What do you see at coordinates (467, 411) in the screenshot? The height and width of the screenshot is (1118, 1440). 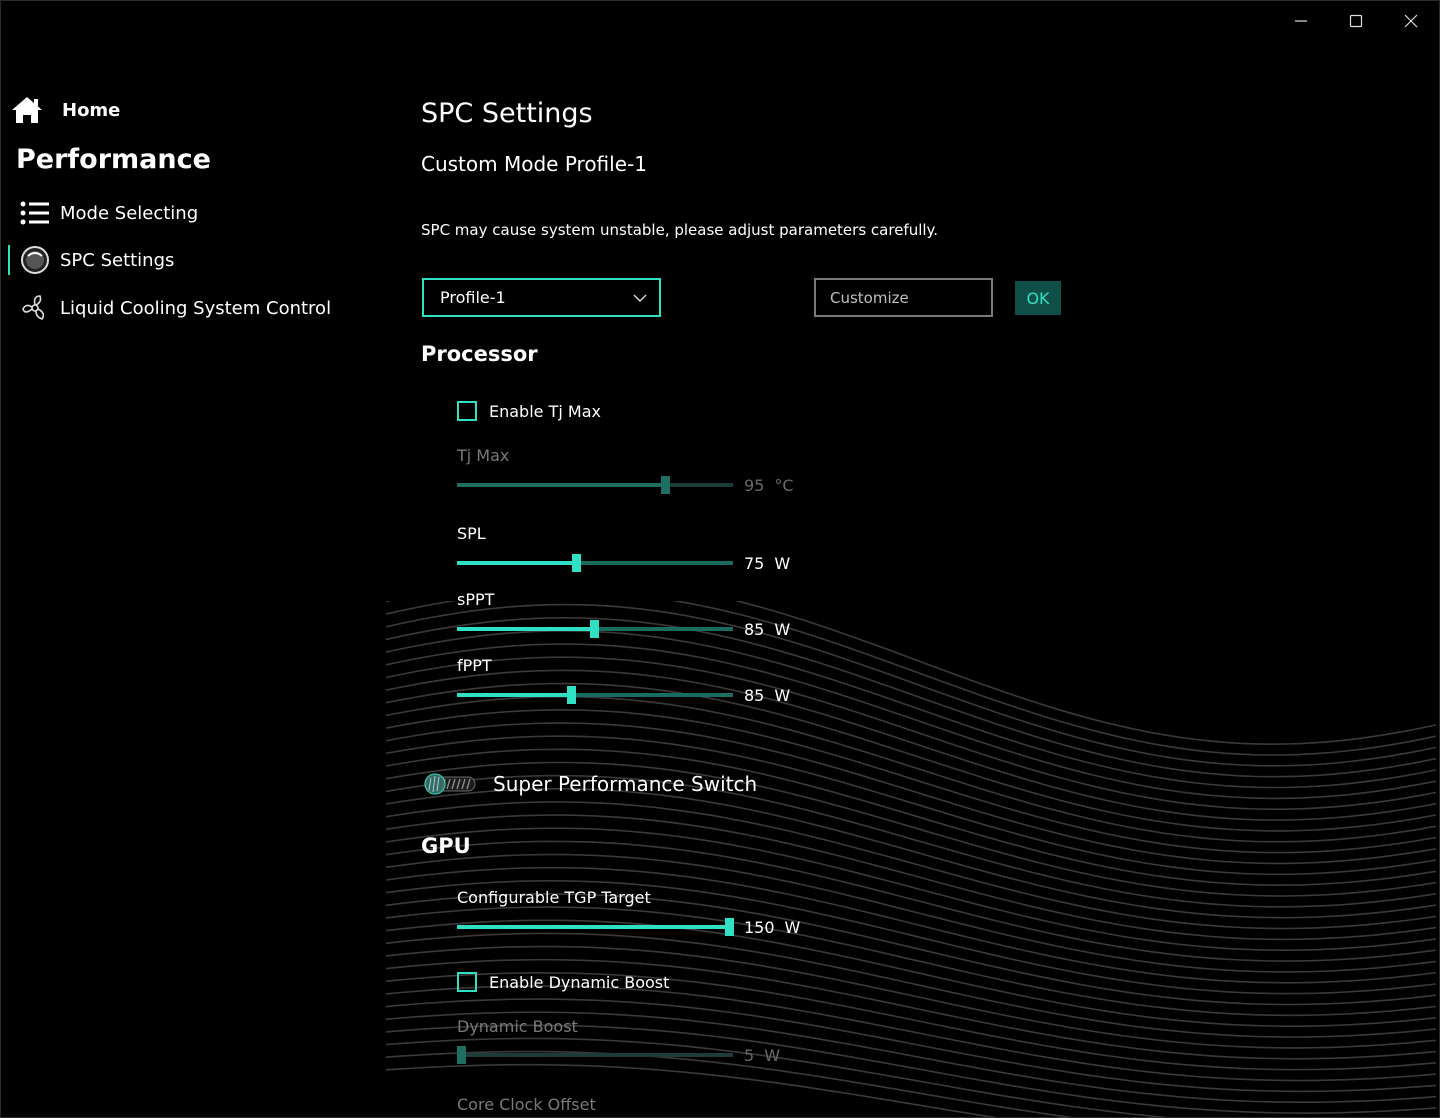 I see `enable-tj-max-checkbox` at bounding box center [467, 411].